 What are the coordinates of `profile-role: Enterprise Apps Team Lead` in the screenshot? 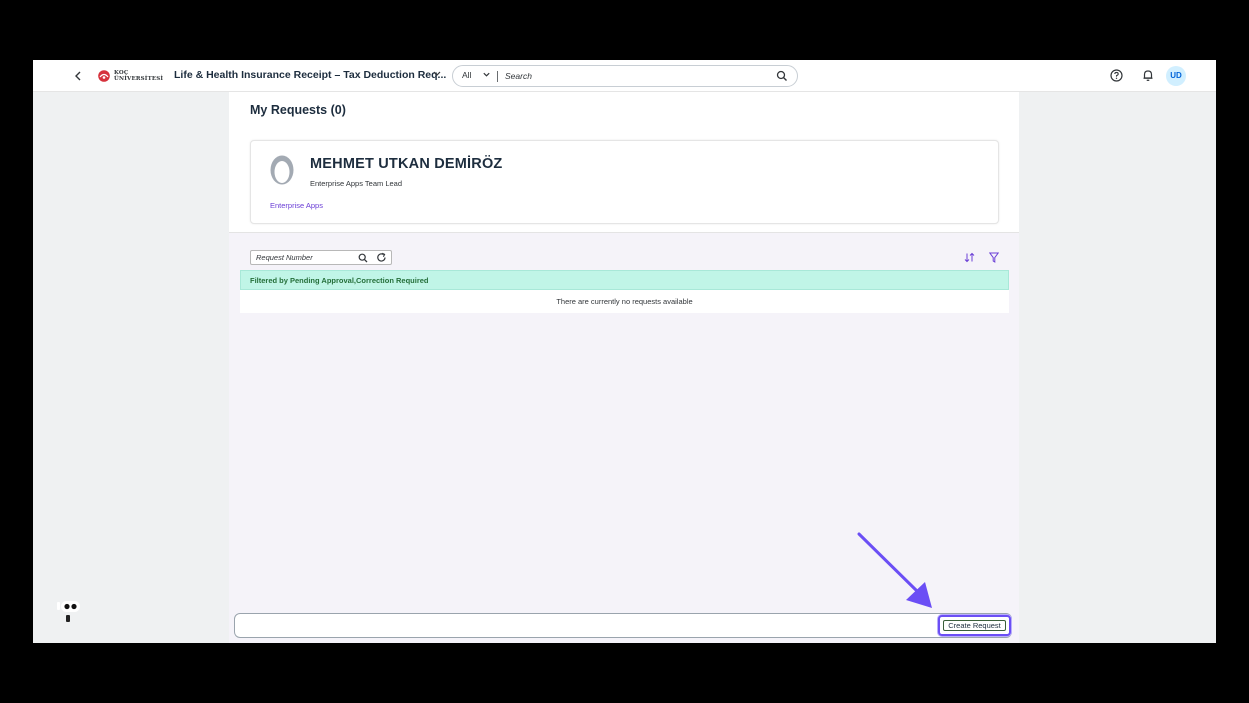 It's located at (356, 183).